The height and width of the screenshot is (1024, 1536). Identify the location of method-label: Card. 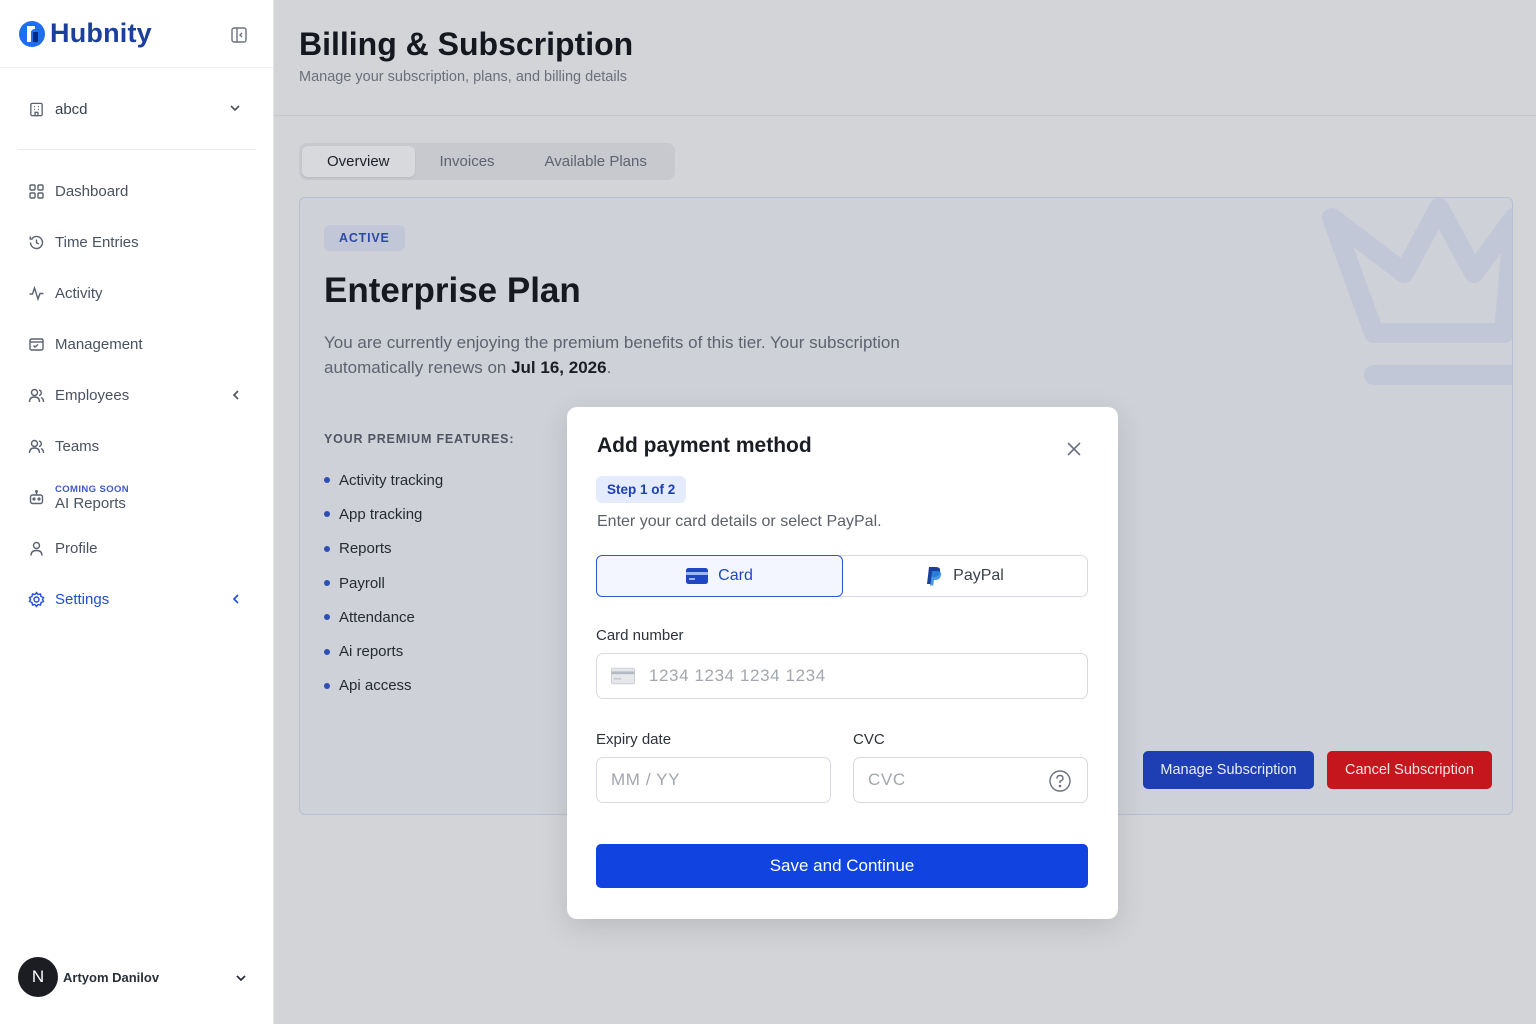
(735, 575).